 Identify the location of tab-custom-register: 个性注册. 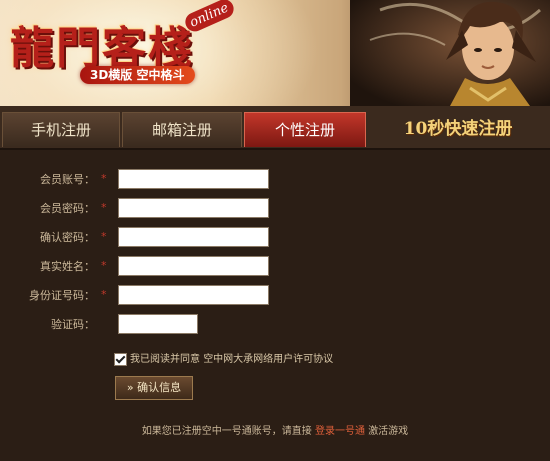
(305, 129).